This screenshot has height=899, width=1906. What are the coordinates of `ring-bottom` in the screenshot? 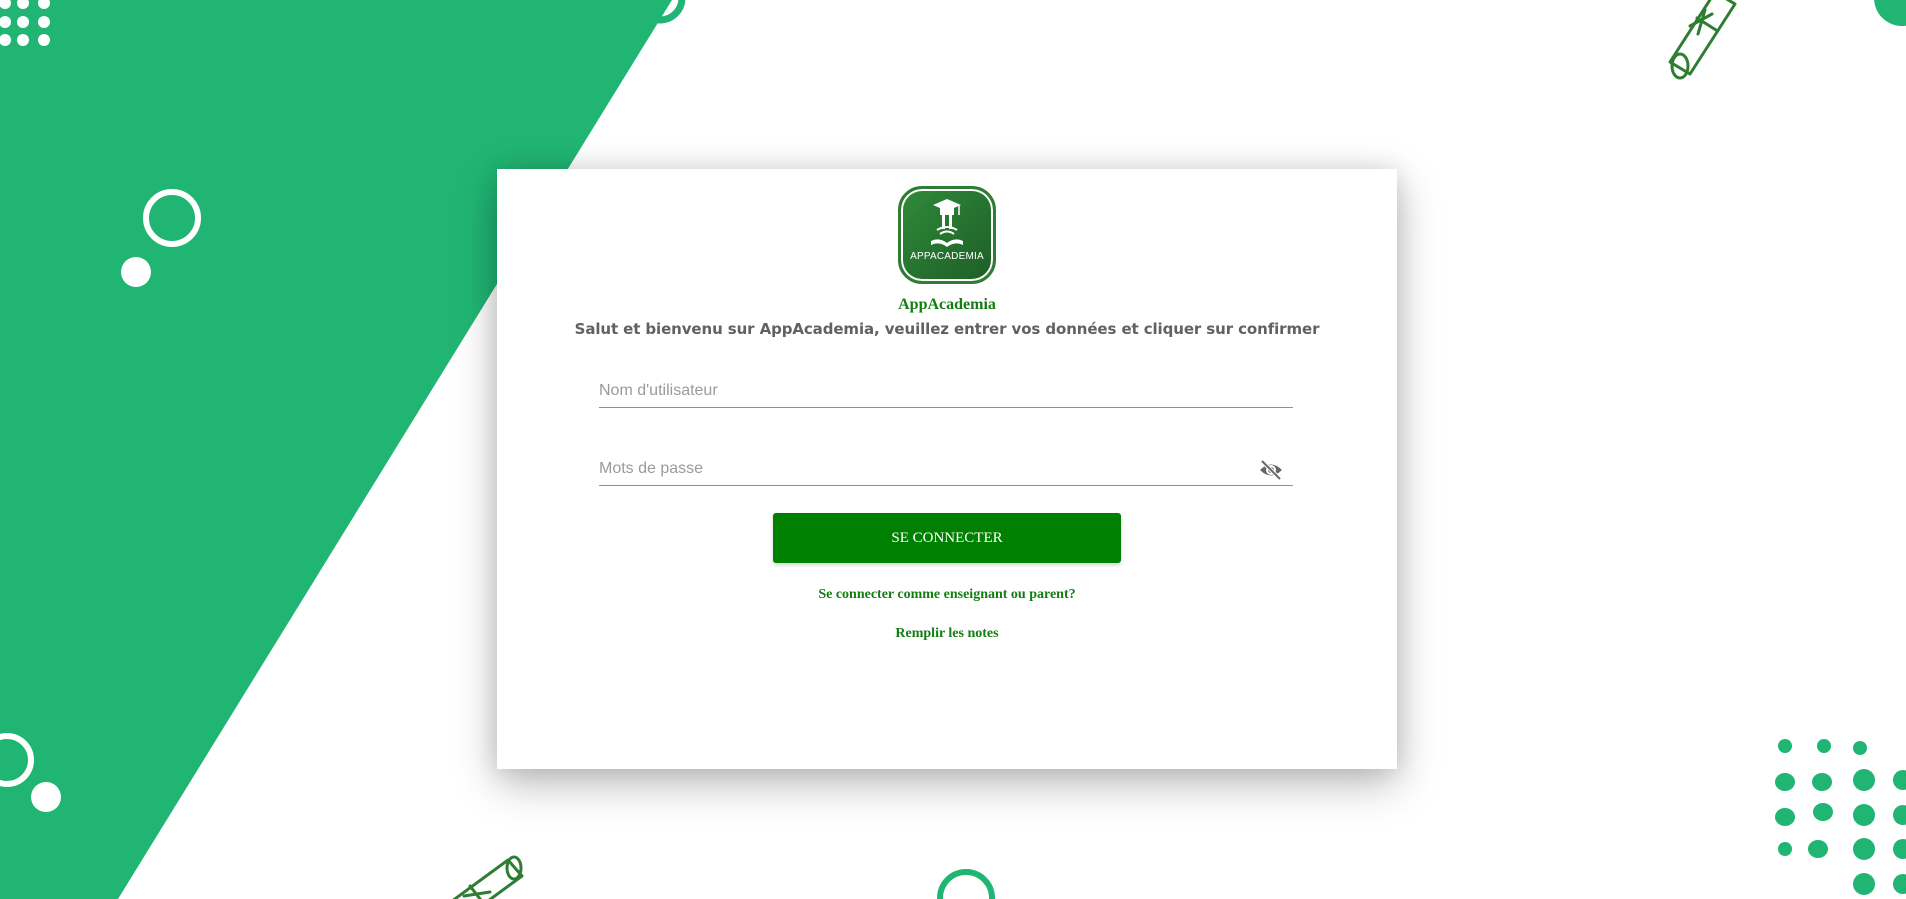 It's located at (966, 884).